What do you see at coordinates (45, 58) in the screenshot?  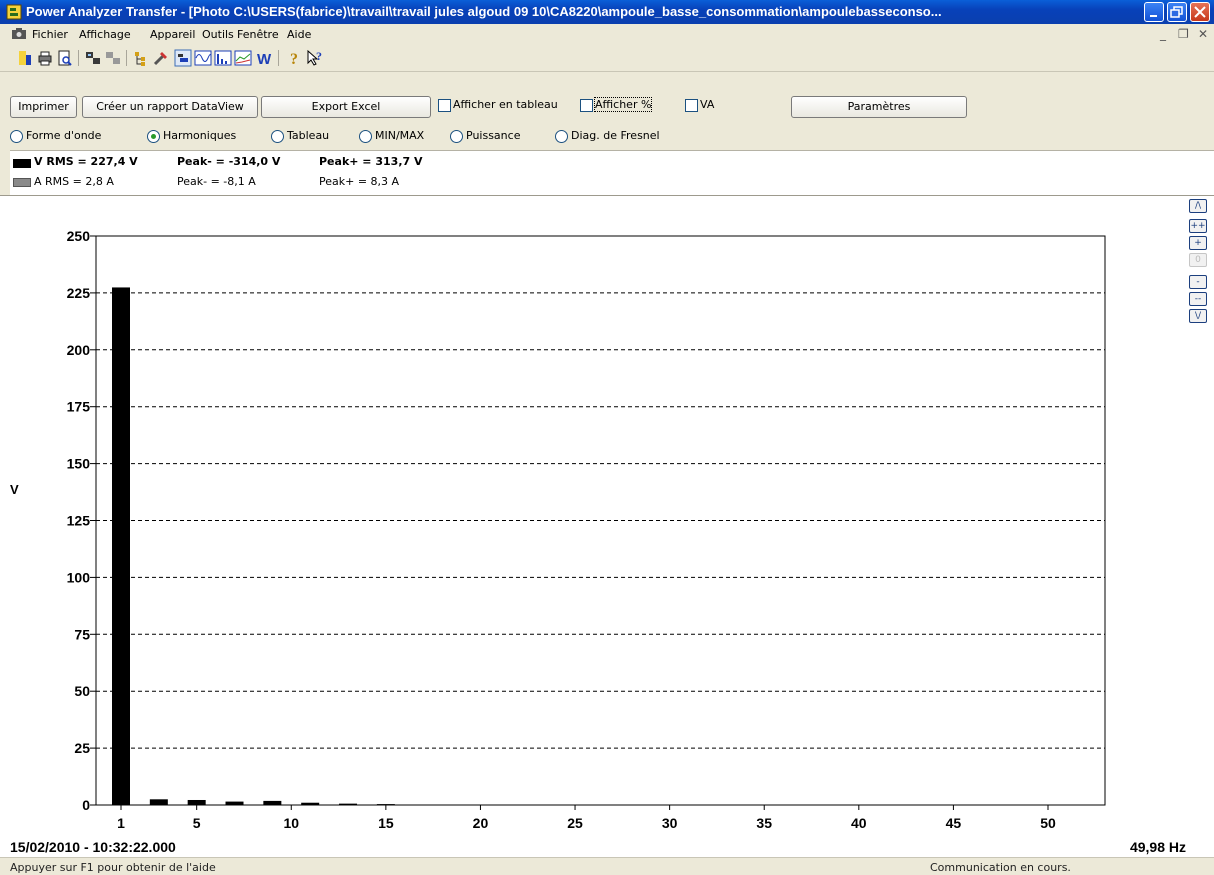 I see `print-icon` at bounding box center [45, 58].